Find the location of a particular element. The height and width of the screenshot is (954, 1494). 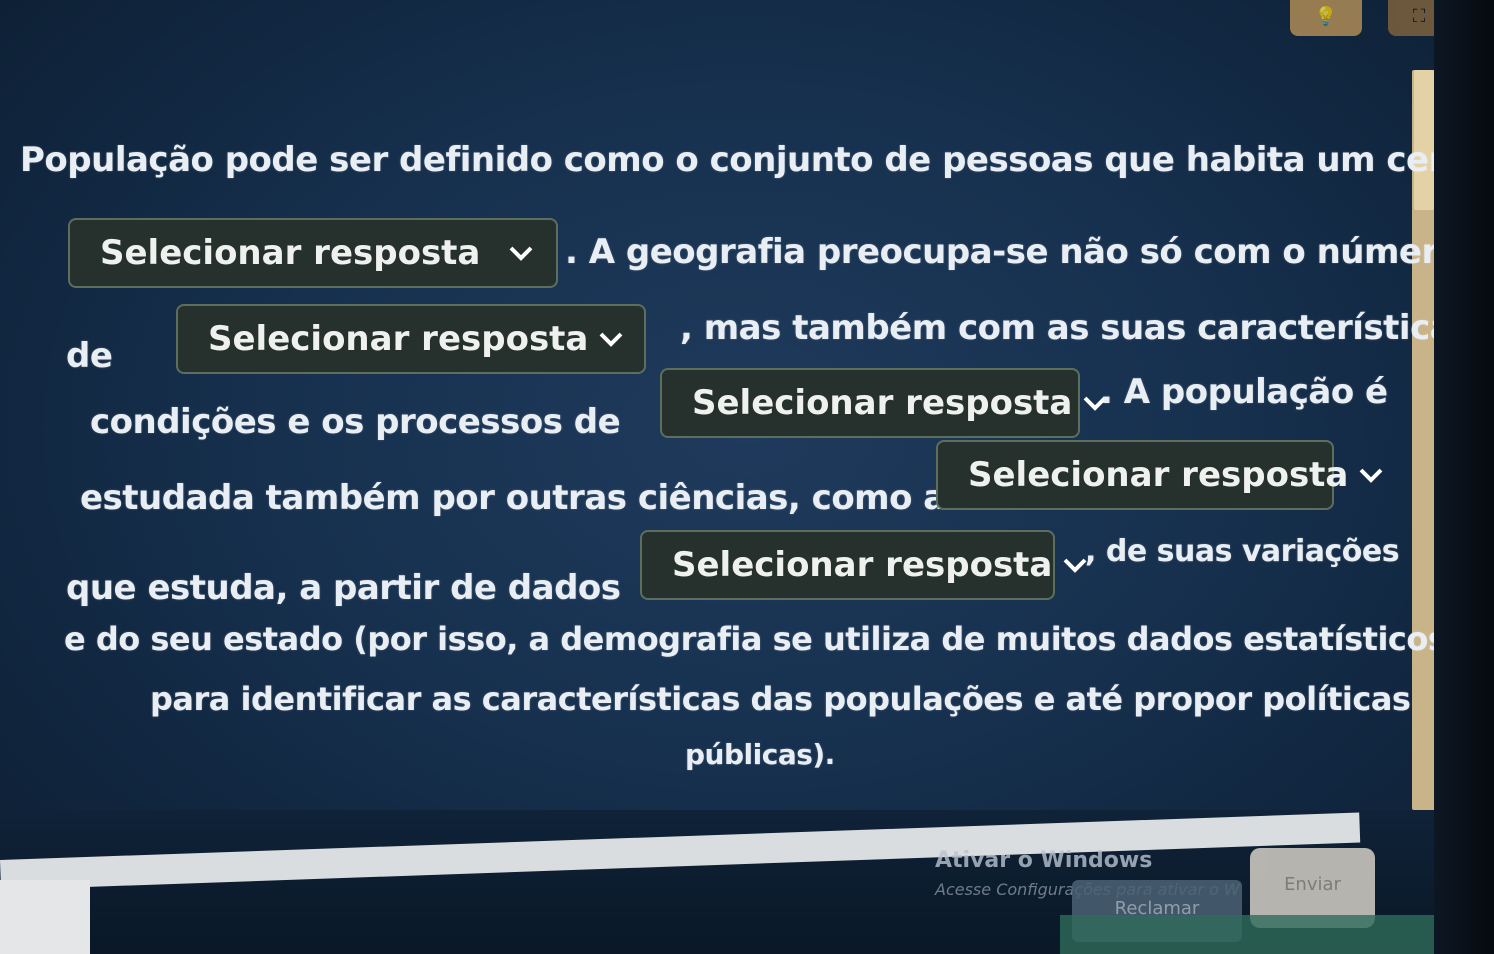

question-text-line-6b: , de suas variações is located at coordinates (1242, 551).